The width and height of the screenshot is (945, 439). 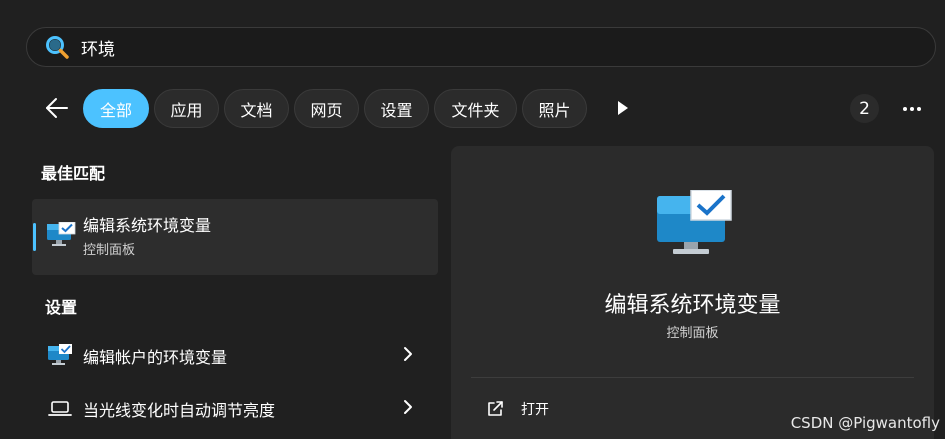 What do you see at coordinates (692, 377) in the screenshot?
I see `divider` at bounding box center [692, 377].